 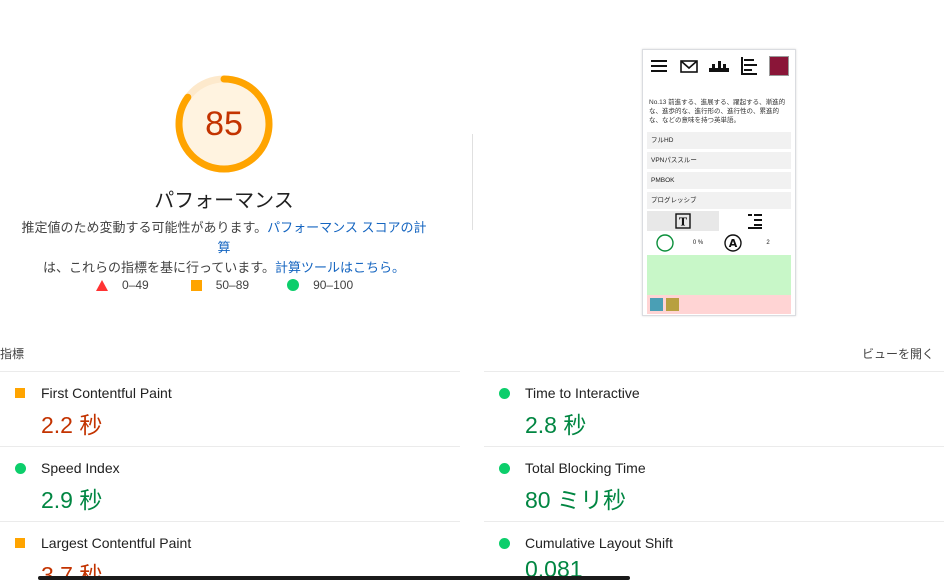 I want to click on legend-average: 50–89, so click(x=220, y=285).